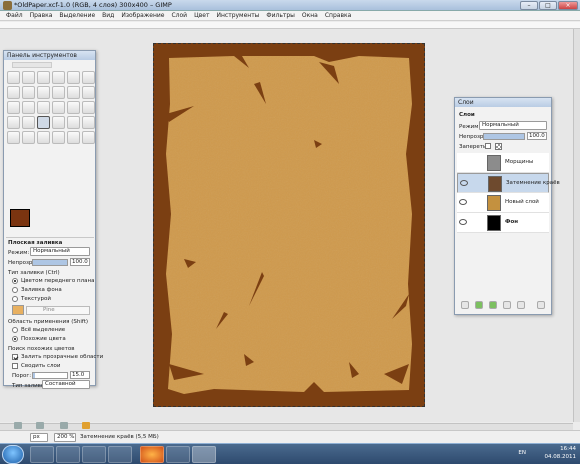 Image resolution: width=580 pixels, height=464 pixels. What do you see at coordinates (15, 281) in the screenshot?
I see `fill-fg-radio` at bounding box center [15, 281].